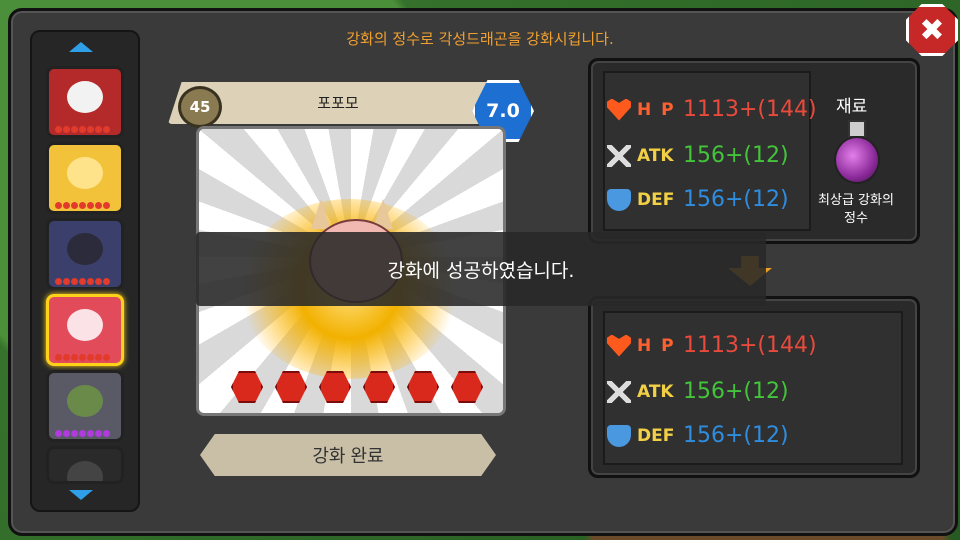 This screenshot has width=960, height=540. What do you see at coordinates (932, 30) in the screenshot?
I see `close-icon: ✖` at bounding box center [932, 30].